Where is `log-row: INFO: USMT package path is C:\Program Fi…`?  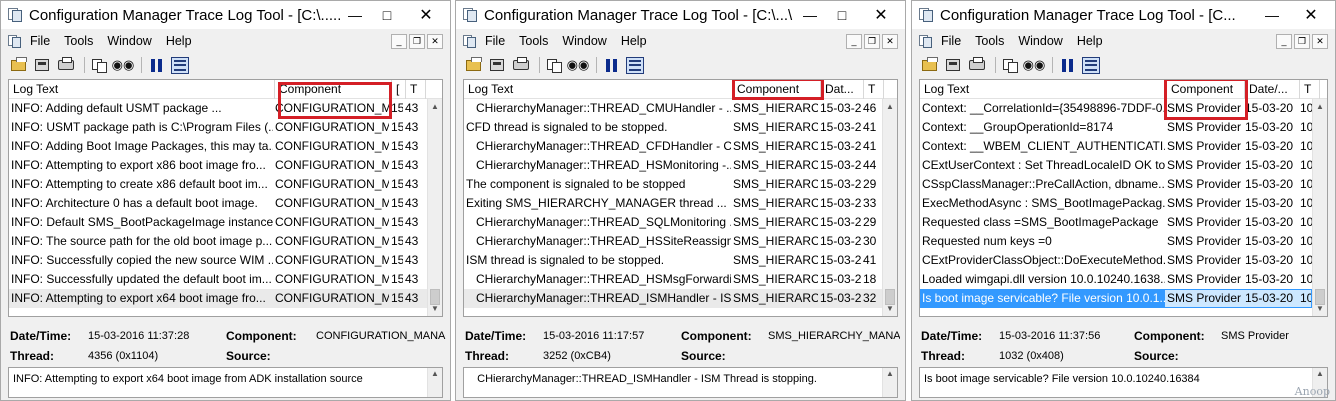
log-row: INFO: USMT package path is C:\Program Fi… is located at coordinates (218, 127).